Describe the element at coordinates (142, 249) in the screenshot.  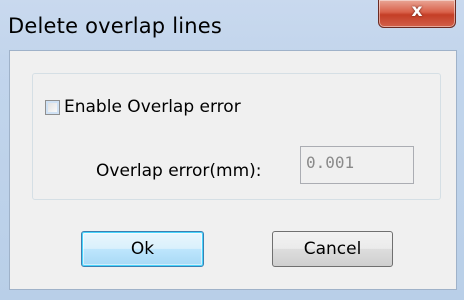
I see `ok-button: Ok` at that location.